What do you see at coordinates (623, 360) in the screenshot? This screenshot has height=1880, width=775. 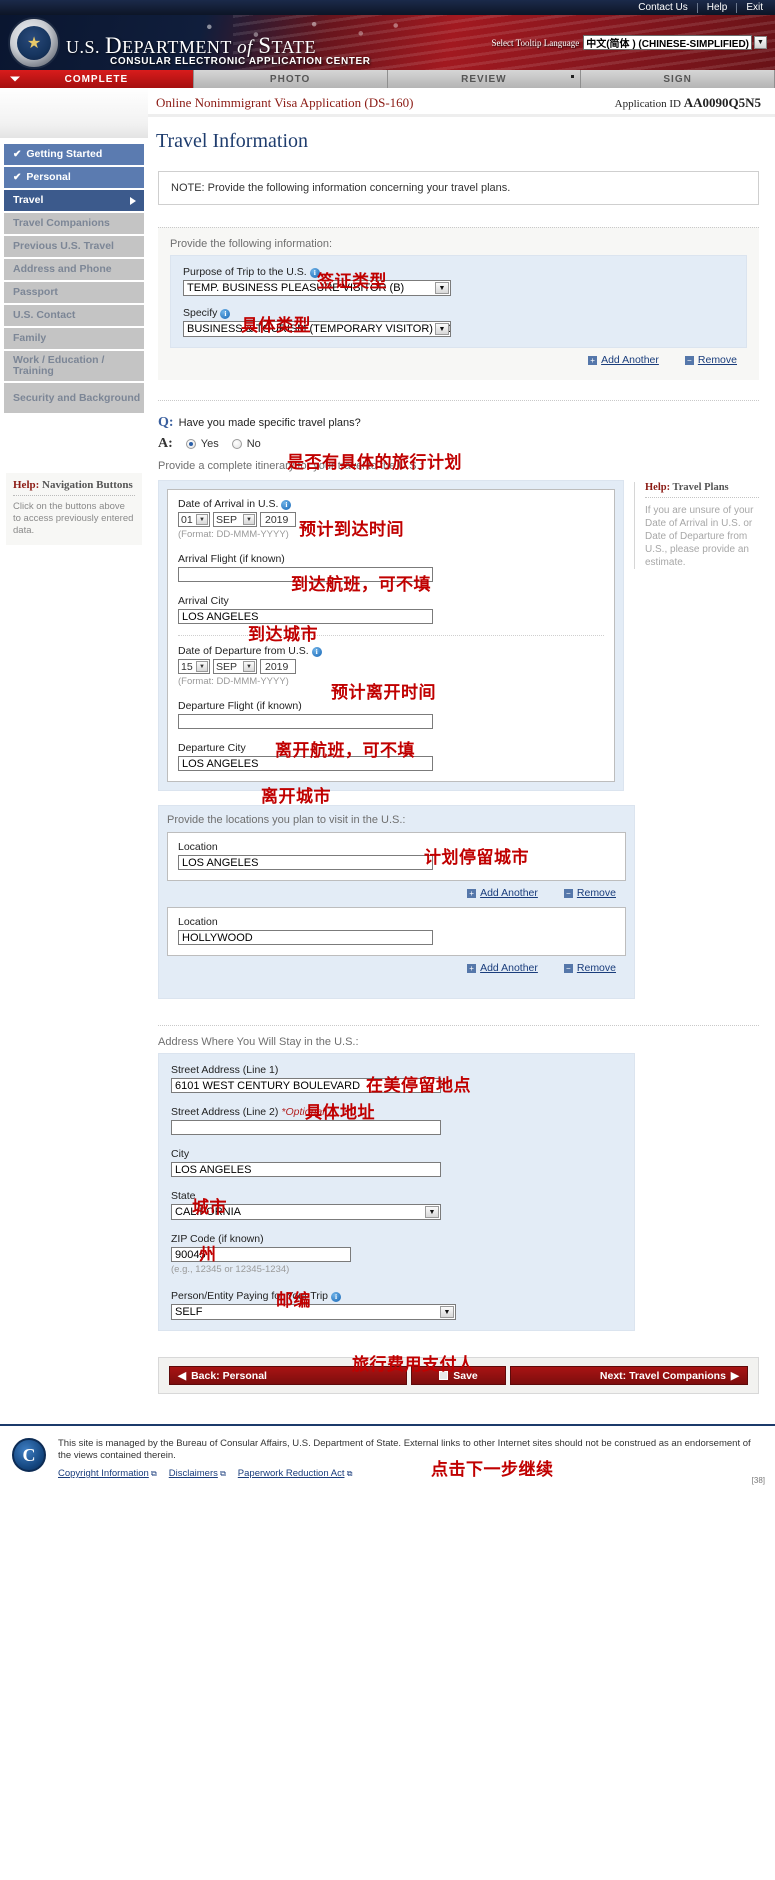 I see `add-another-purpose-button: + Add Another` at bounding box center [623, 360].